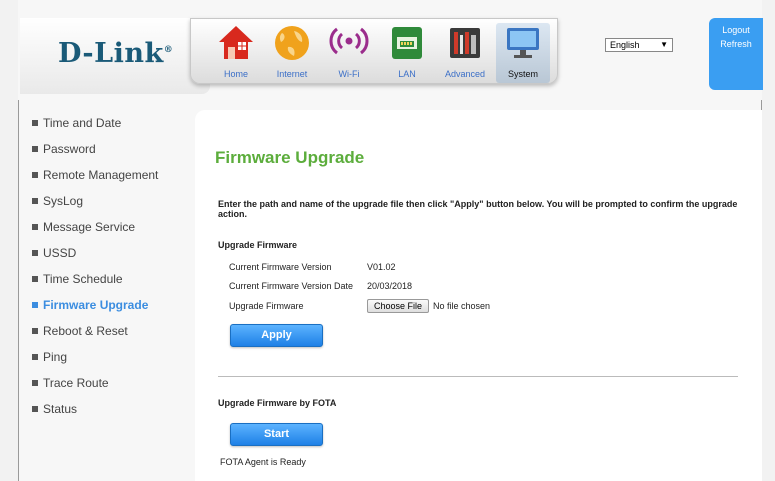 Image resolution: width=775 pixels, height=481 pixels. I want to click on current-date-value: 20/03/2018, so click(390, 286).